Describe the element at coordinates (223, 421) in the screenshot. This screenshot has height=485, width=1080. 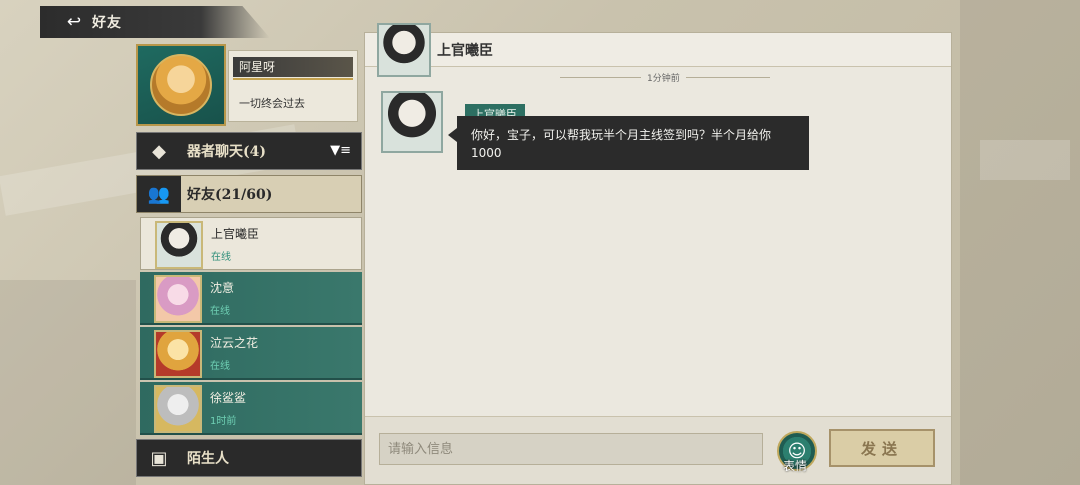
I see `friend-status: 1时前` at that location.